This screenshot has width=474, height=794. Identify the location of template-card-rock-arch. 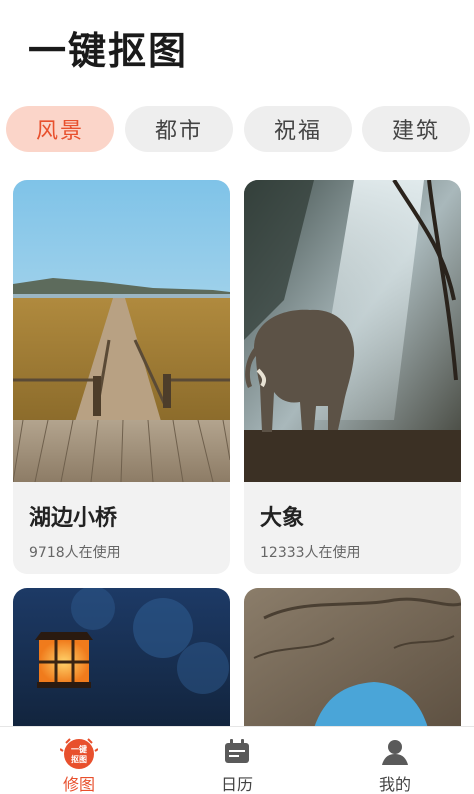
(352, 658).